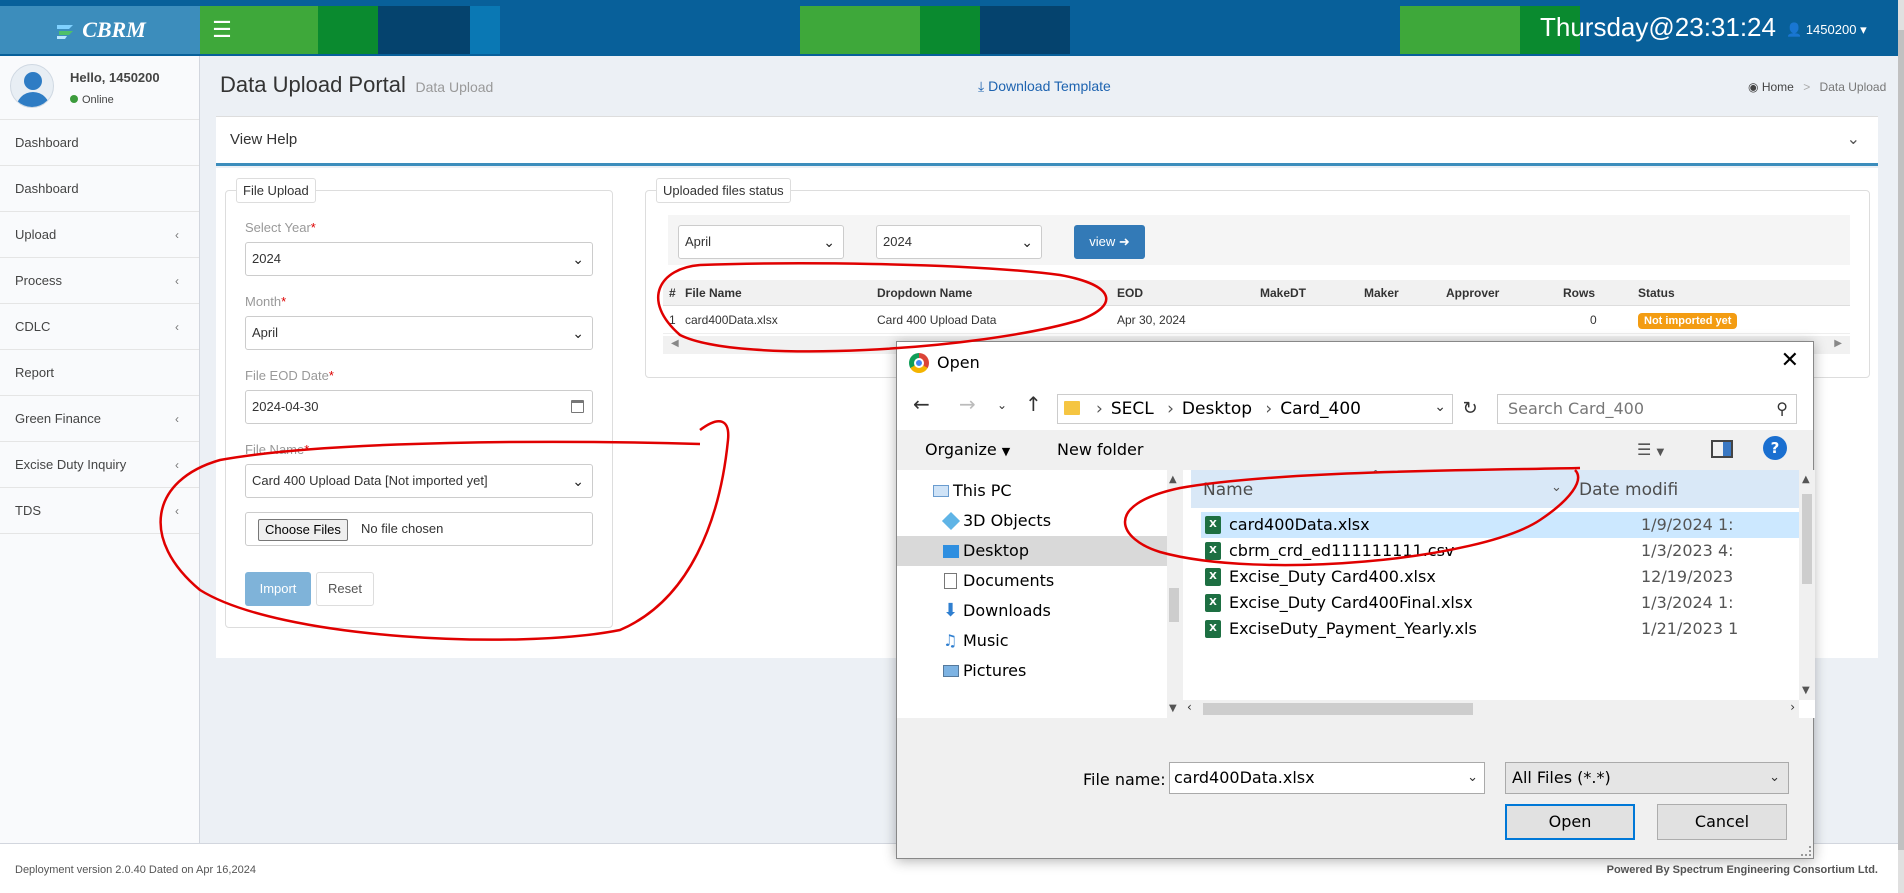 Image resolution: width=1904 pixels, height=893 pixels. What do you see at coordinates (1722, 822) in the screenshot?
I see `cancel-button: Cancel` at bounding box center [1722, 822].